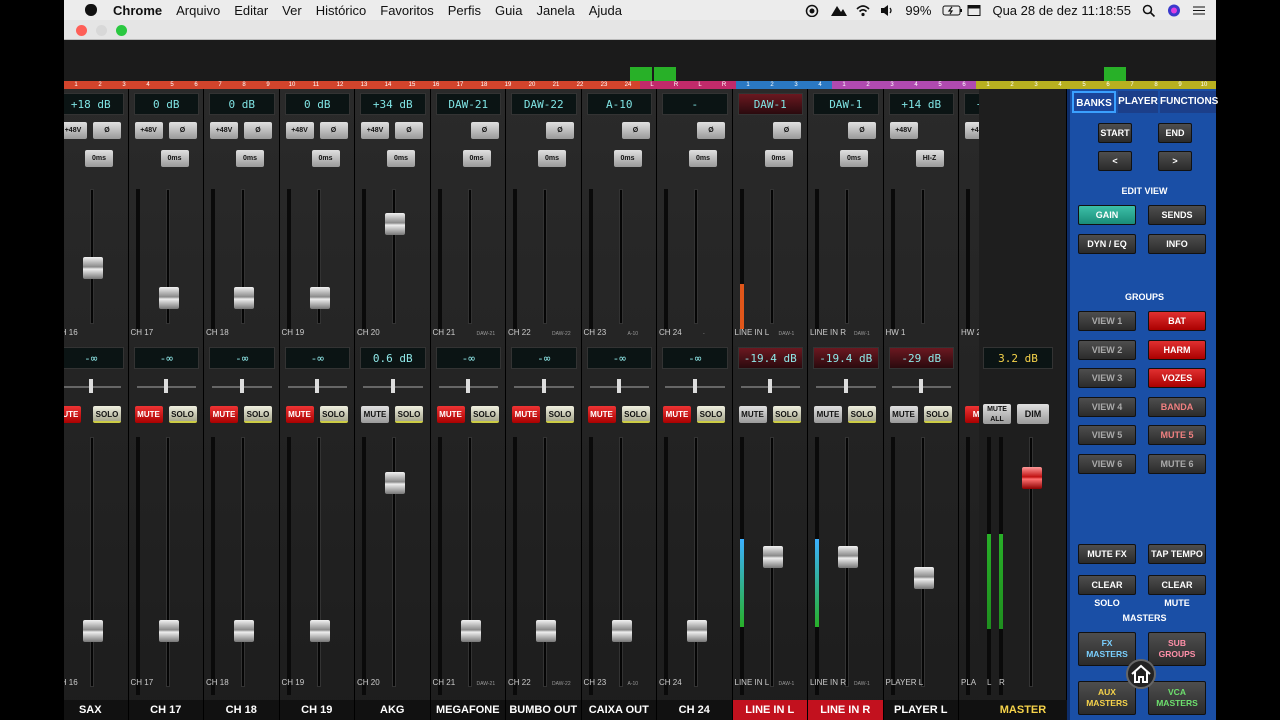 The image size is (1280, 720). Describe the element at coordinates (251, 10) in the screenshot. I see `menu-editar: Editar` at that location.